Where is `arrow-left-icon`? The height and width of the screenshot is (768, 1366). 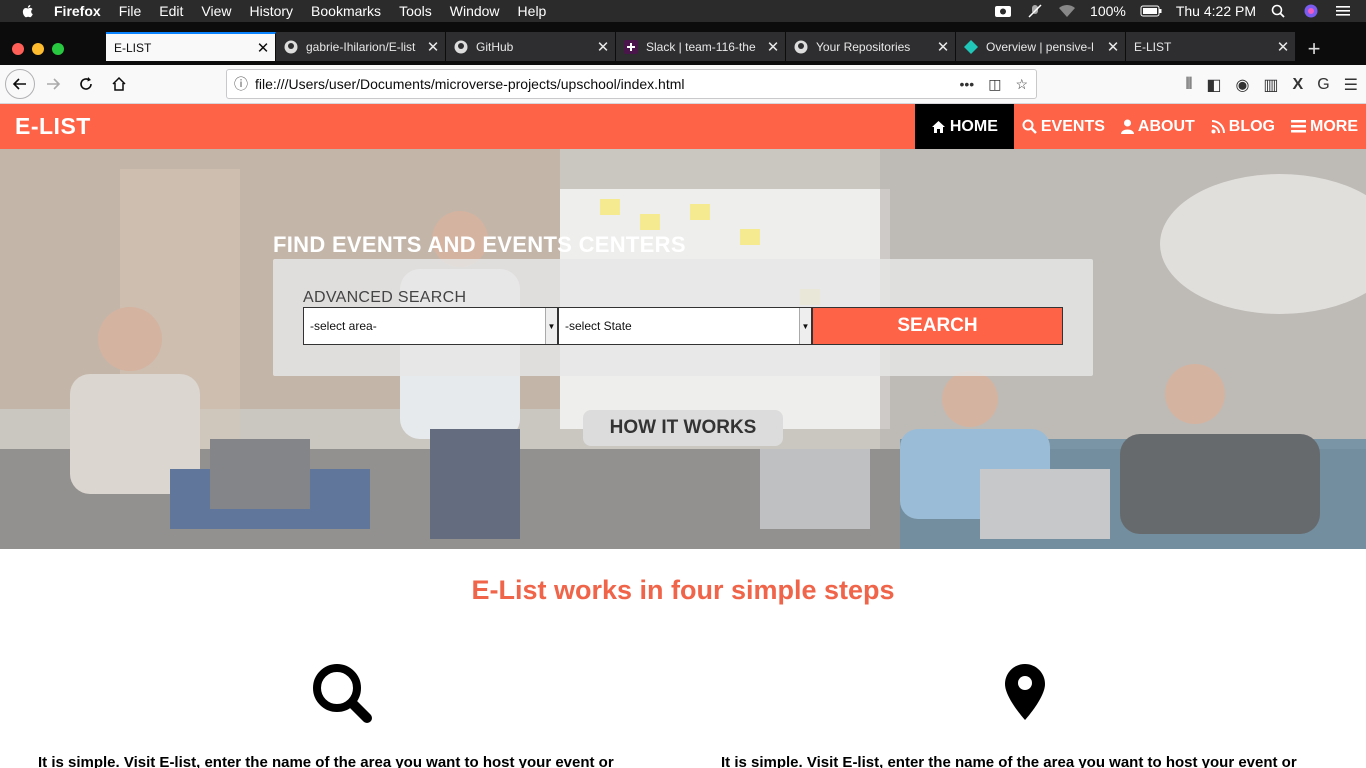 arrow-left-icon is located at coordinates (19, 84).